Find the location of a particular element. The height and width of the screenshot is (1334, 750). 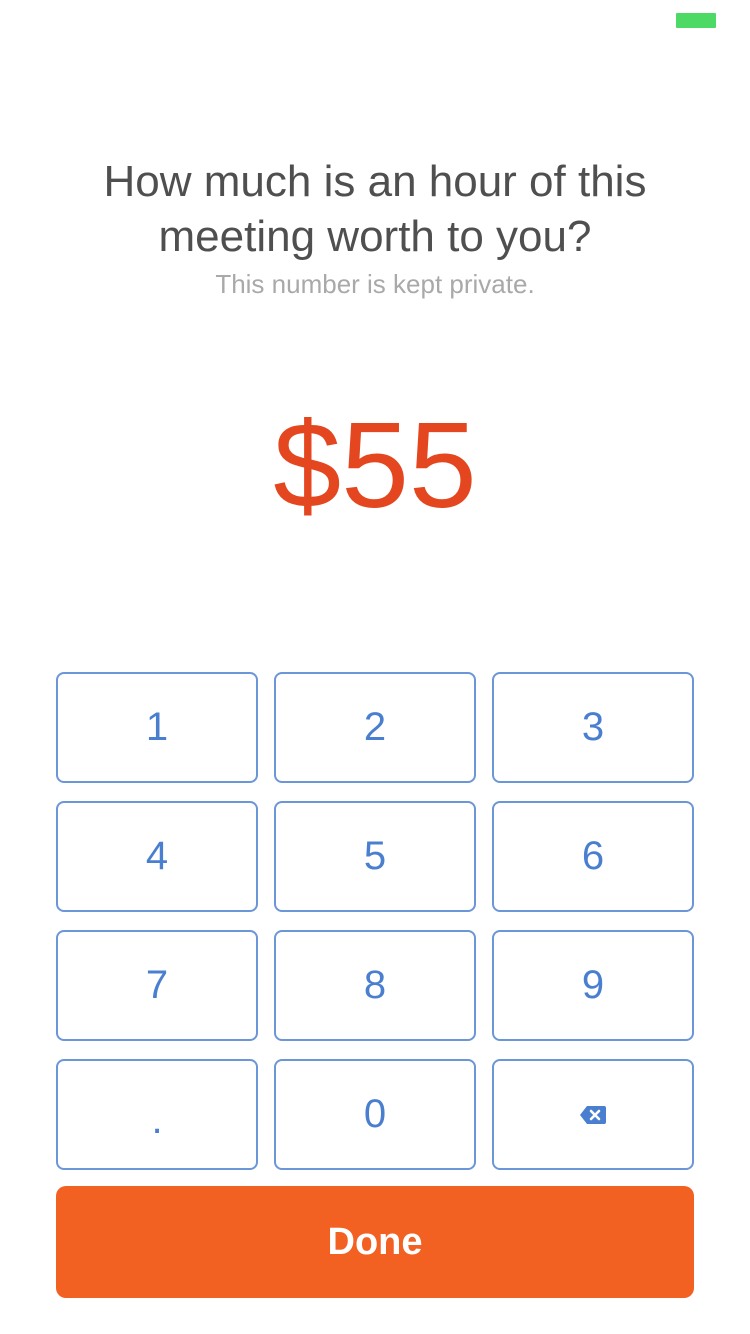

key-7: 7 is located at coordinates (157, 985).